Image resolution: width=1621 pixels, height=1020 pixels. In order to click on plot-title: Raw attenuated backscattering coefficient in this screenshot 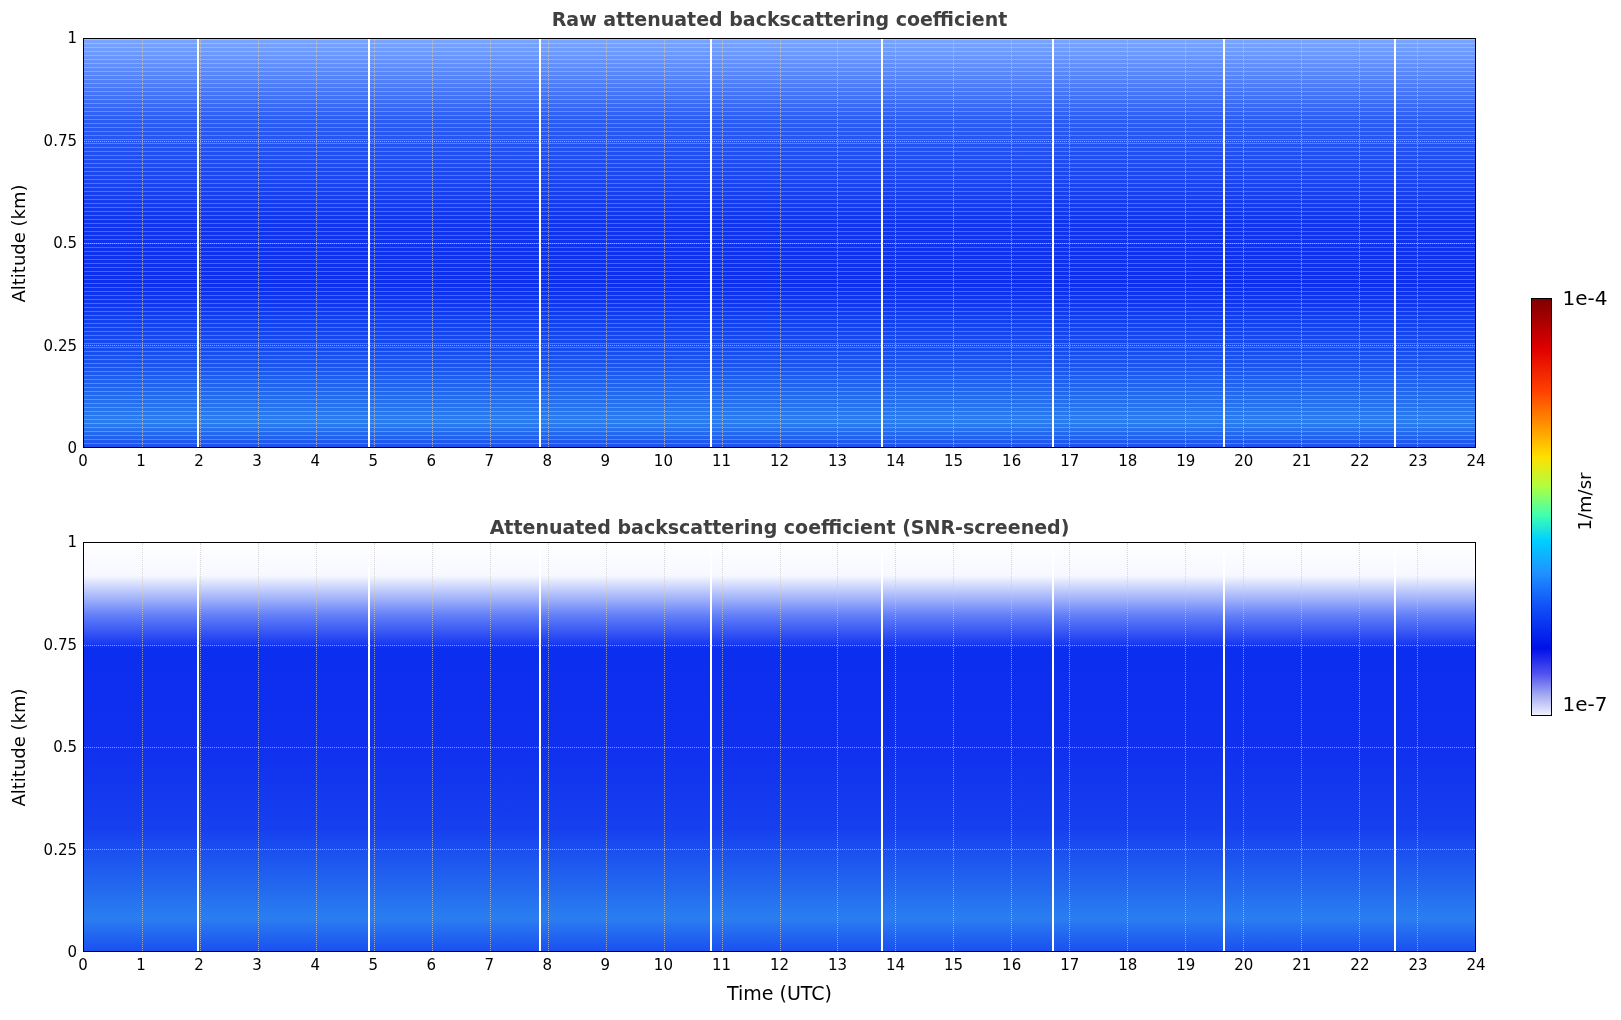, I will do `click(779, 19)`.